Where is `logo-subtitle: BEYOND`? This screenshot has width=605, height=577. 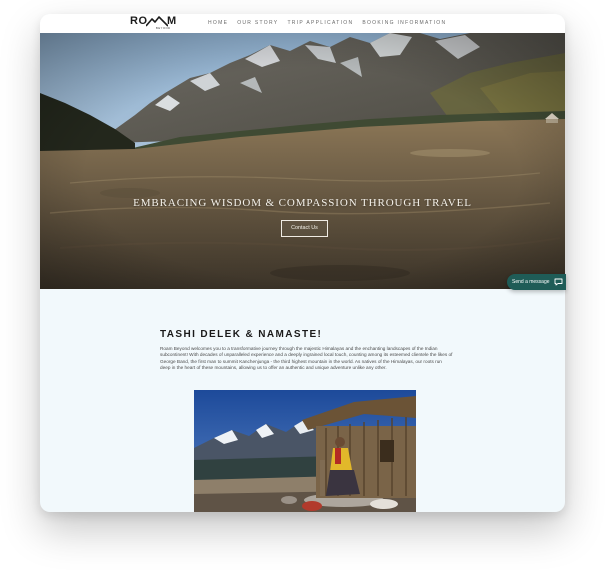
logo-subtitle: BEYOND is located at coordinates (163, 28).